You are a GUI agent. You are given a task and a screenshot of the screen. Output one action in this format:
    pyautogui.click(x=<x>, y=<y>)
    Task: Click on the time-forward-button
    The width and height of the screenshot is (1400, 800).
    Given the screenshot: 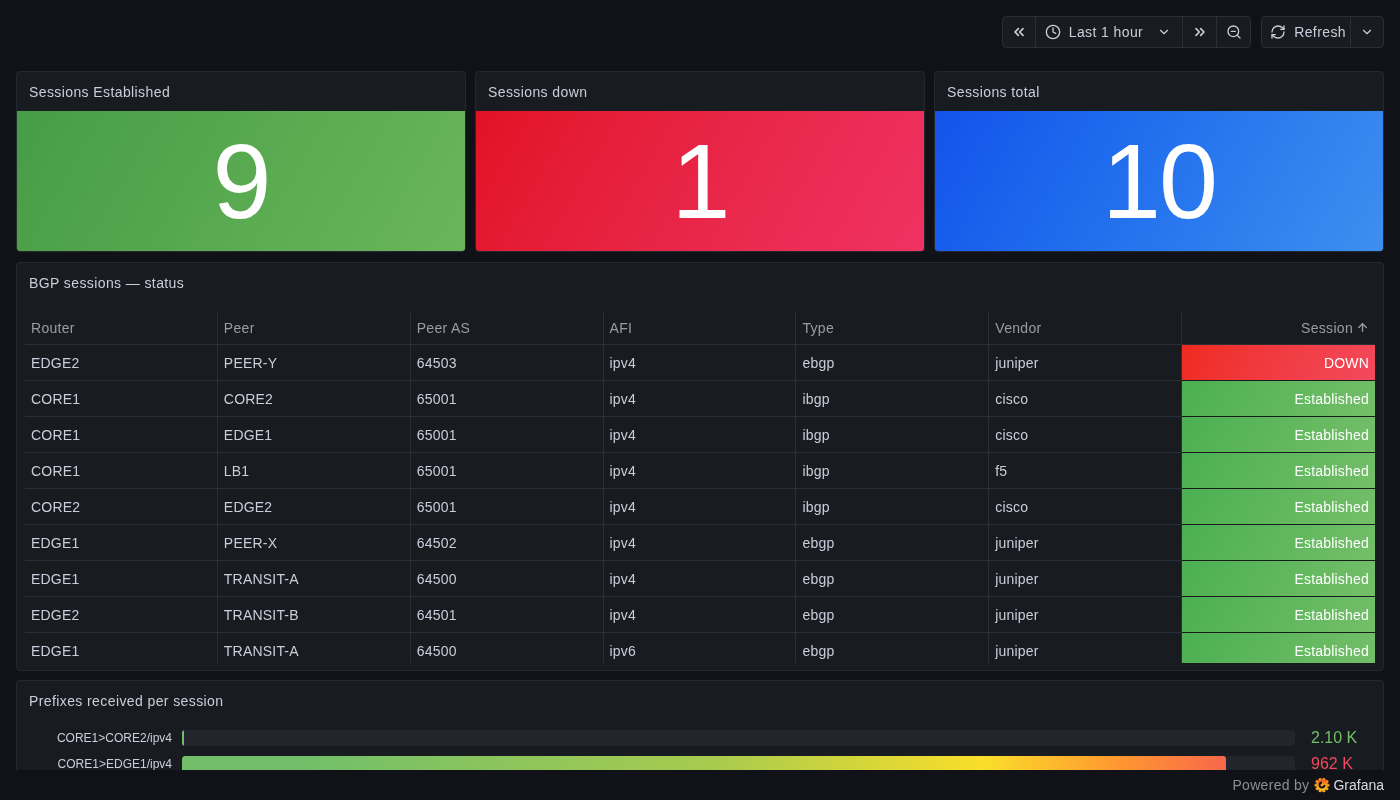 What is the action you would take?
    pyautogui.click(x=1200, y=32)
    